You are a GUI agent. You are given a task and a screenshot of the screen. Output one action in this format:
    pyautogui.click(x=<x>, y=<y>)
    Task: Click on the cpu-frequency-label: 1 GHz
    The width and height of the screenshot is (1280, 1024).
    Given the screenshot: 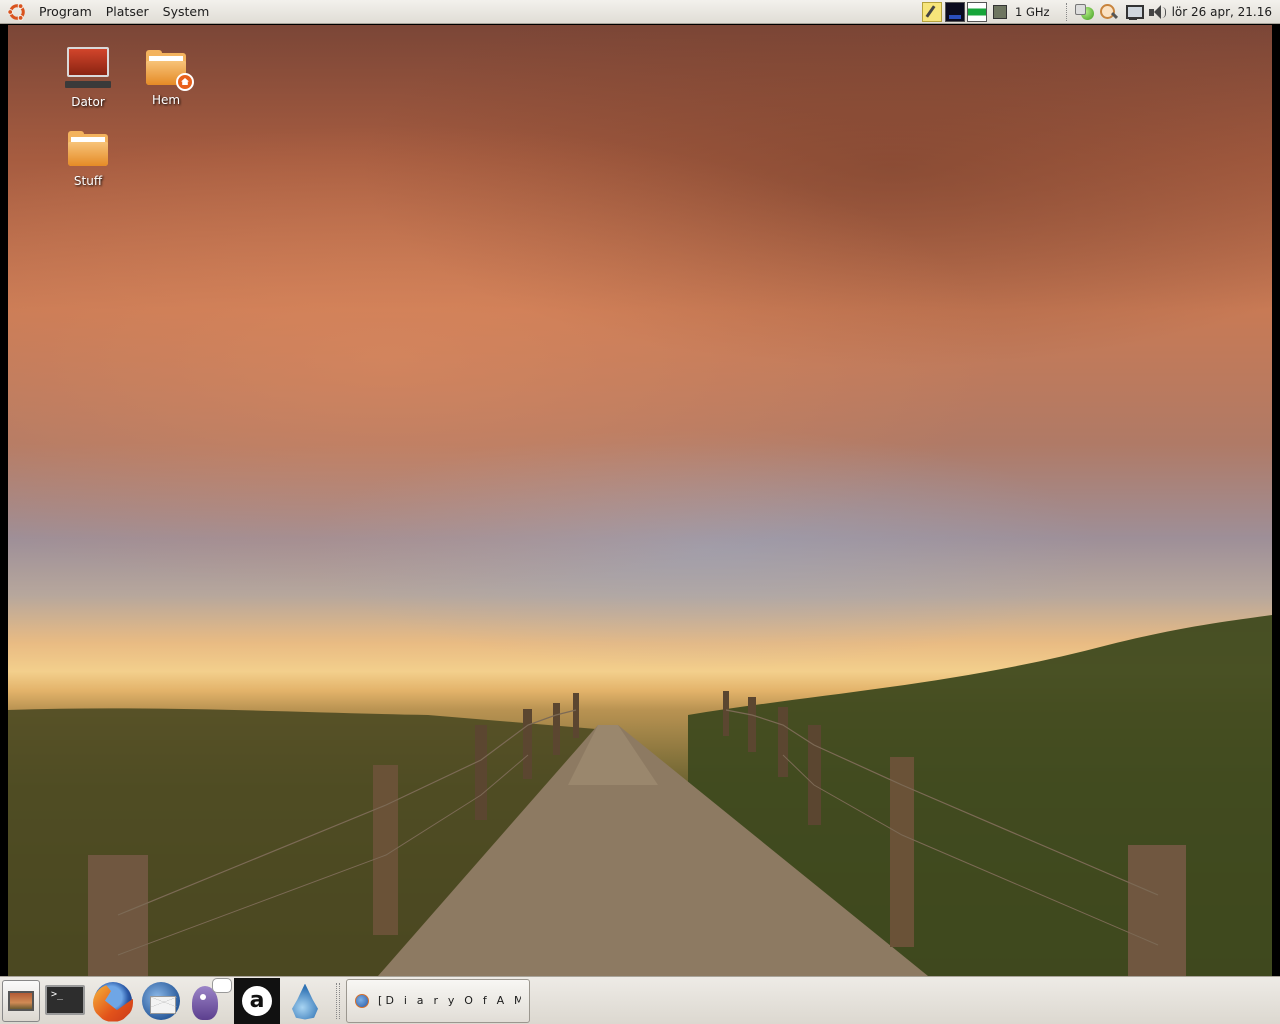 What is the action you would take?
    pyautogui.click(x=1032, y=11)
    